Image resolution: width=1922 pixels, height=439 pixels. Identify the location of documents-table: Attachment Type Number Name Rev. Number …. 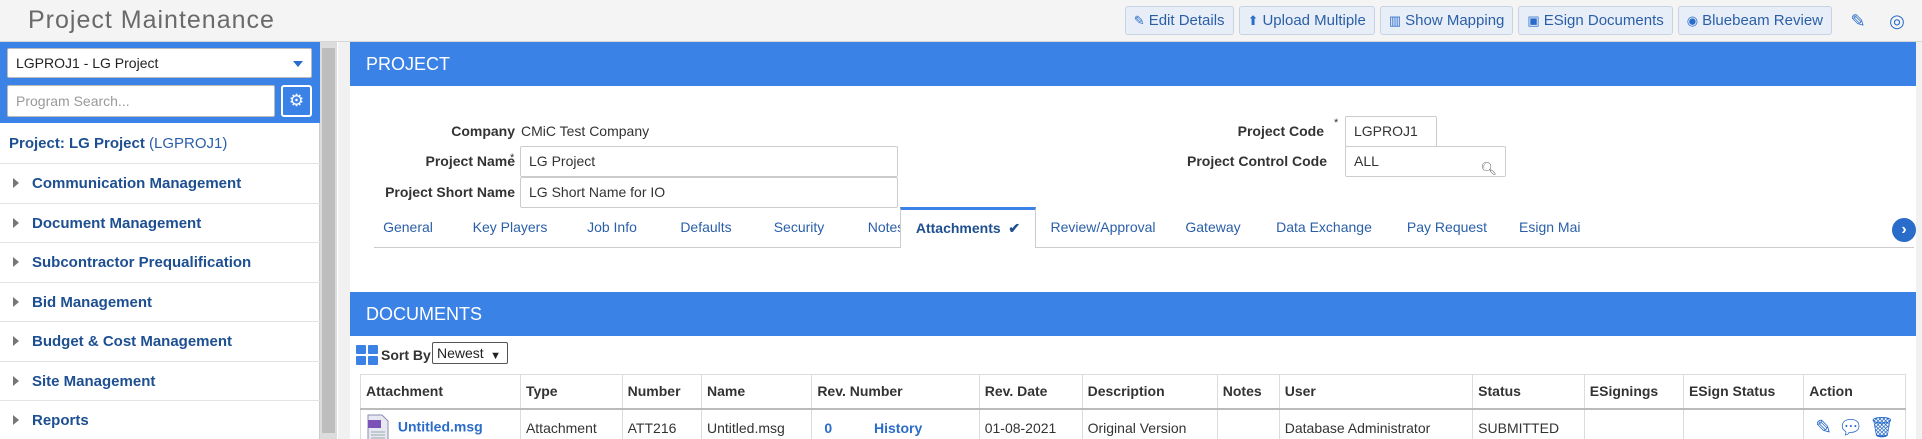
(1133, 406).